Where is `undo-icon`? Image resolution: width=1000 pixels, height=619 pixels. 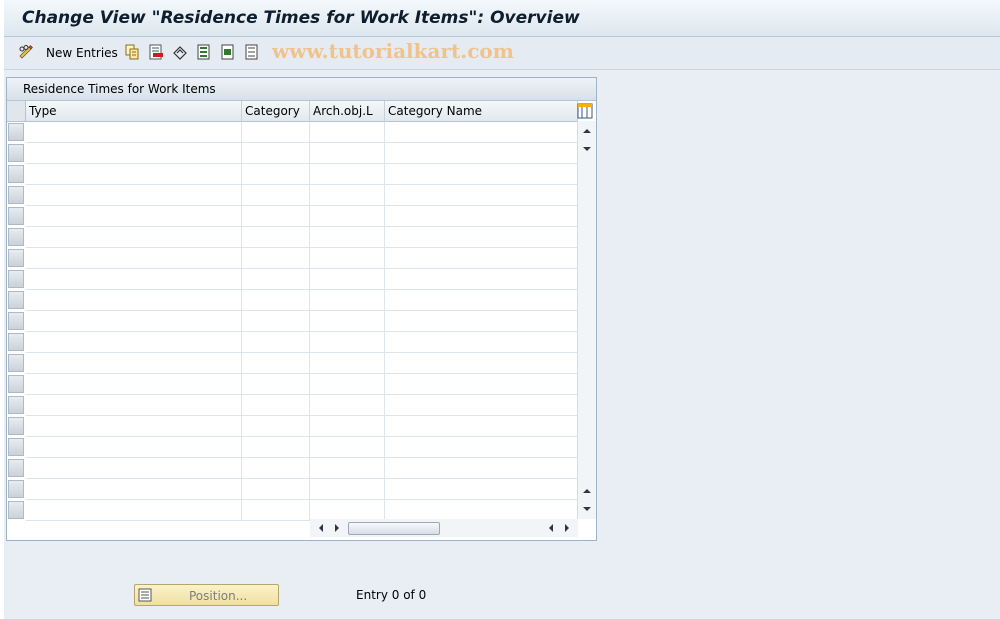
undo-icon is located at coordinates (180, 52).